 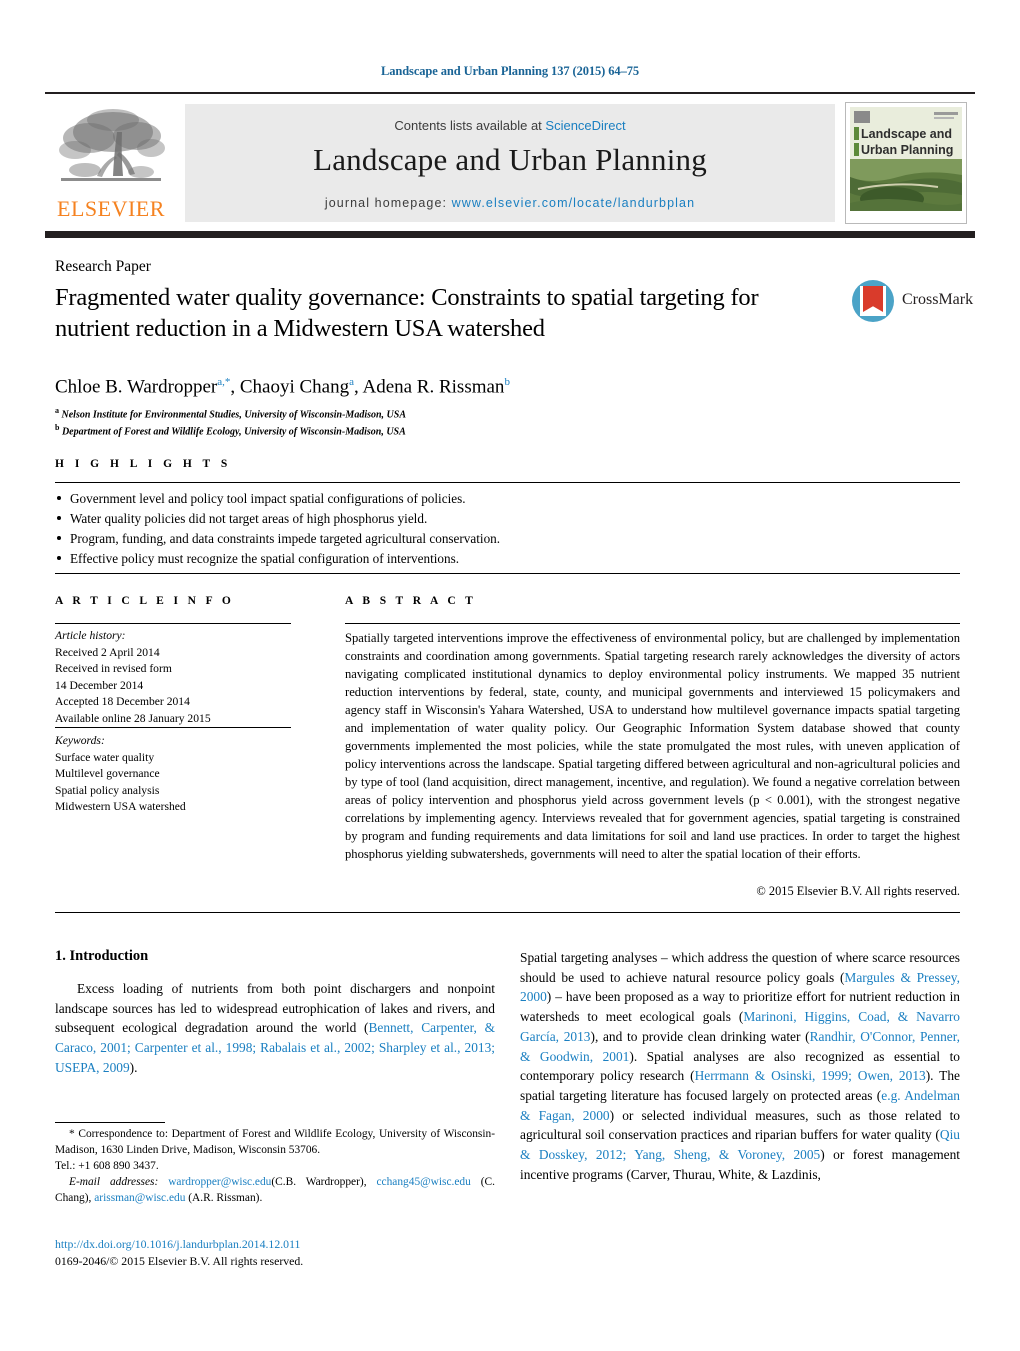 What do you see at coordinates (120, 807) in the screenshot?
I see `keyword-item: Midwestern USA watershed` at bounding box center [120, 807].